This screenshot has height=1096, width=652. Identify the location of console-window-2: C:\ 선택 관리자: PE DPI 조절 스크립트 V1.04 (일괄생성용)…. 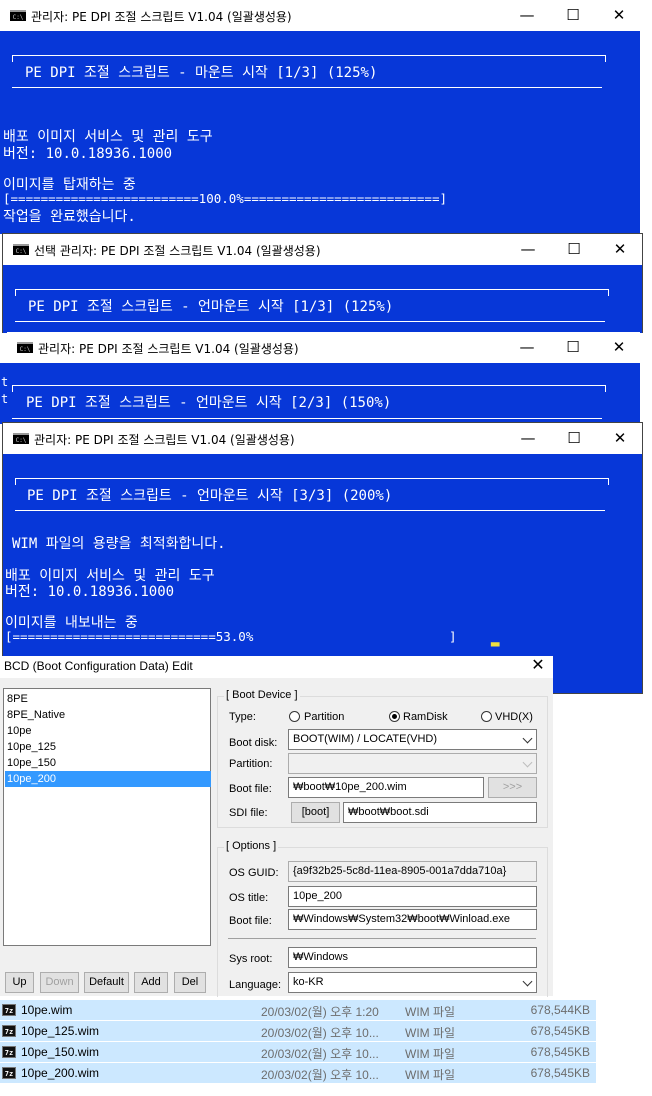
(322, 283).